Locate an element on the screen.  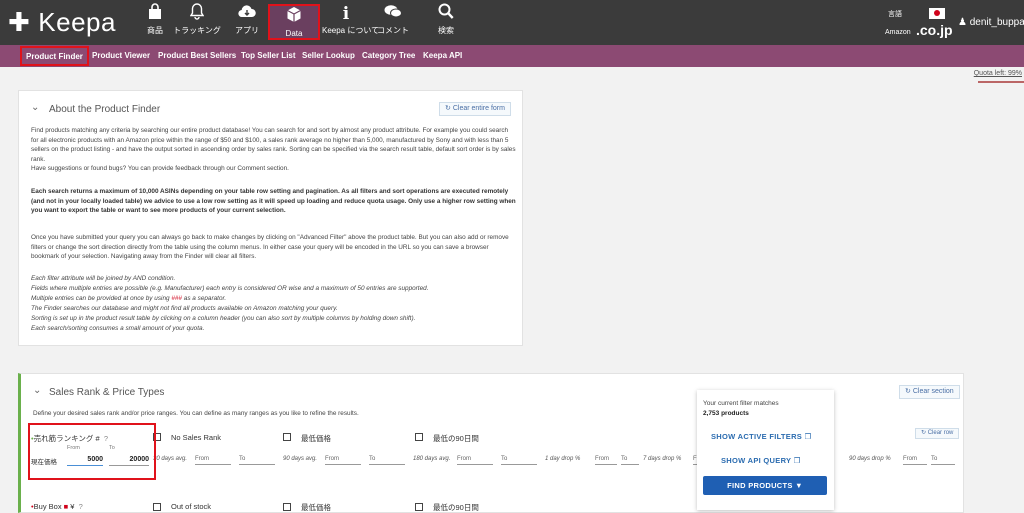
keepa-logo: ✚ Keepa is located at coordinates (62, 22).